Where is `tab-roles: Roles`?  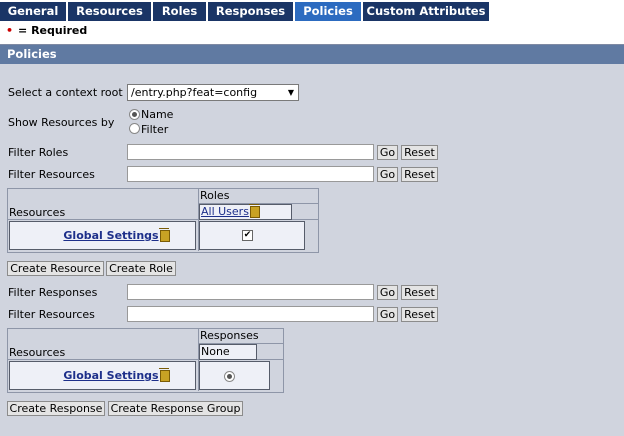 tab-roles: Roles is located at coordinates (179, 11).